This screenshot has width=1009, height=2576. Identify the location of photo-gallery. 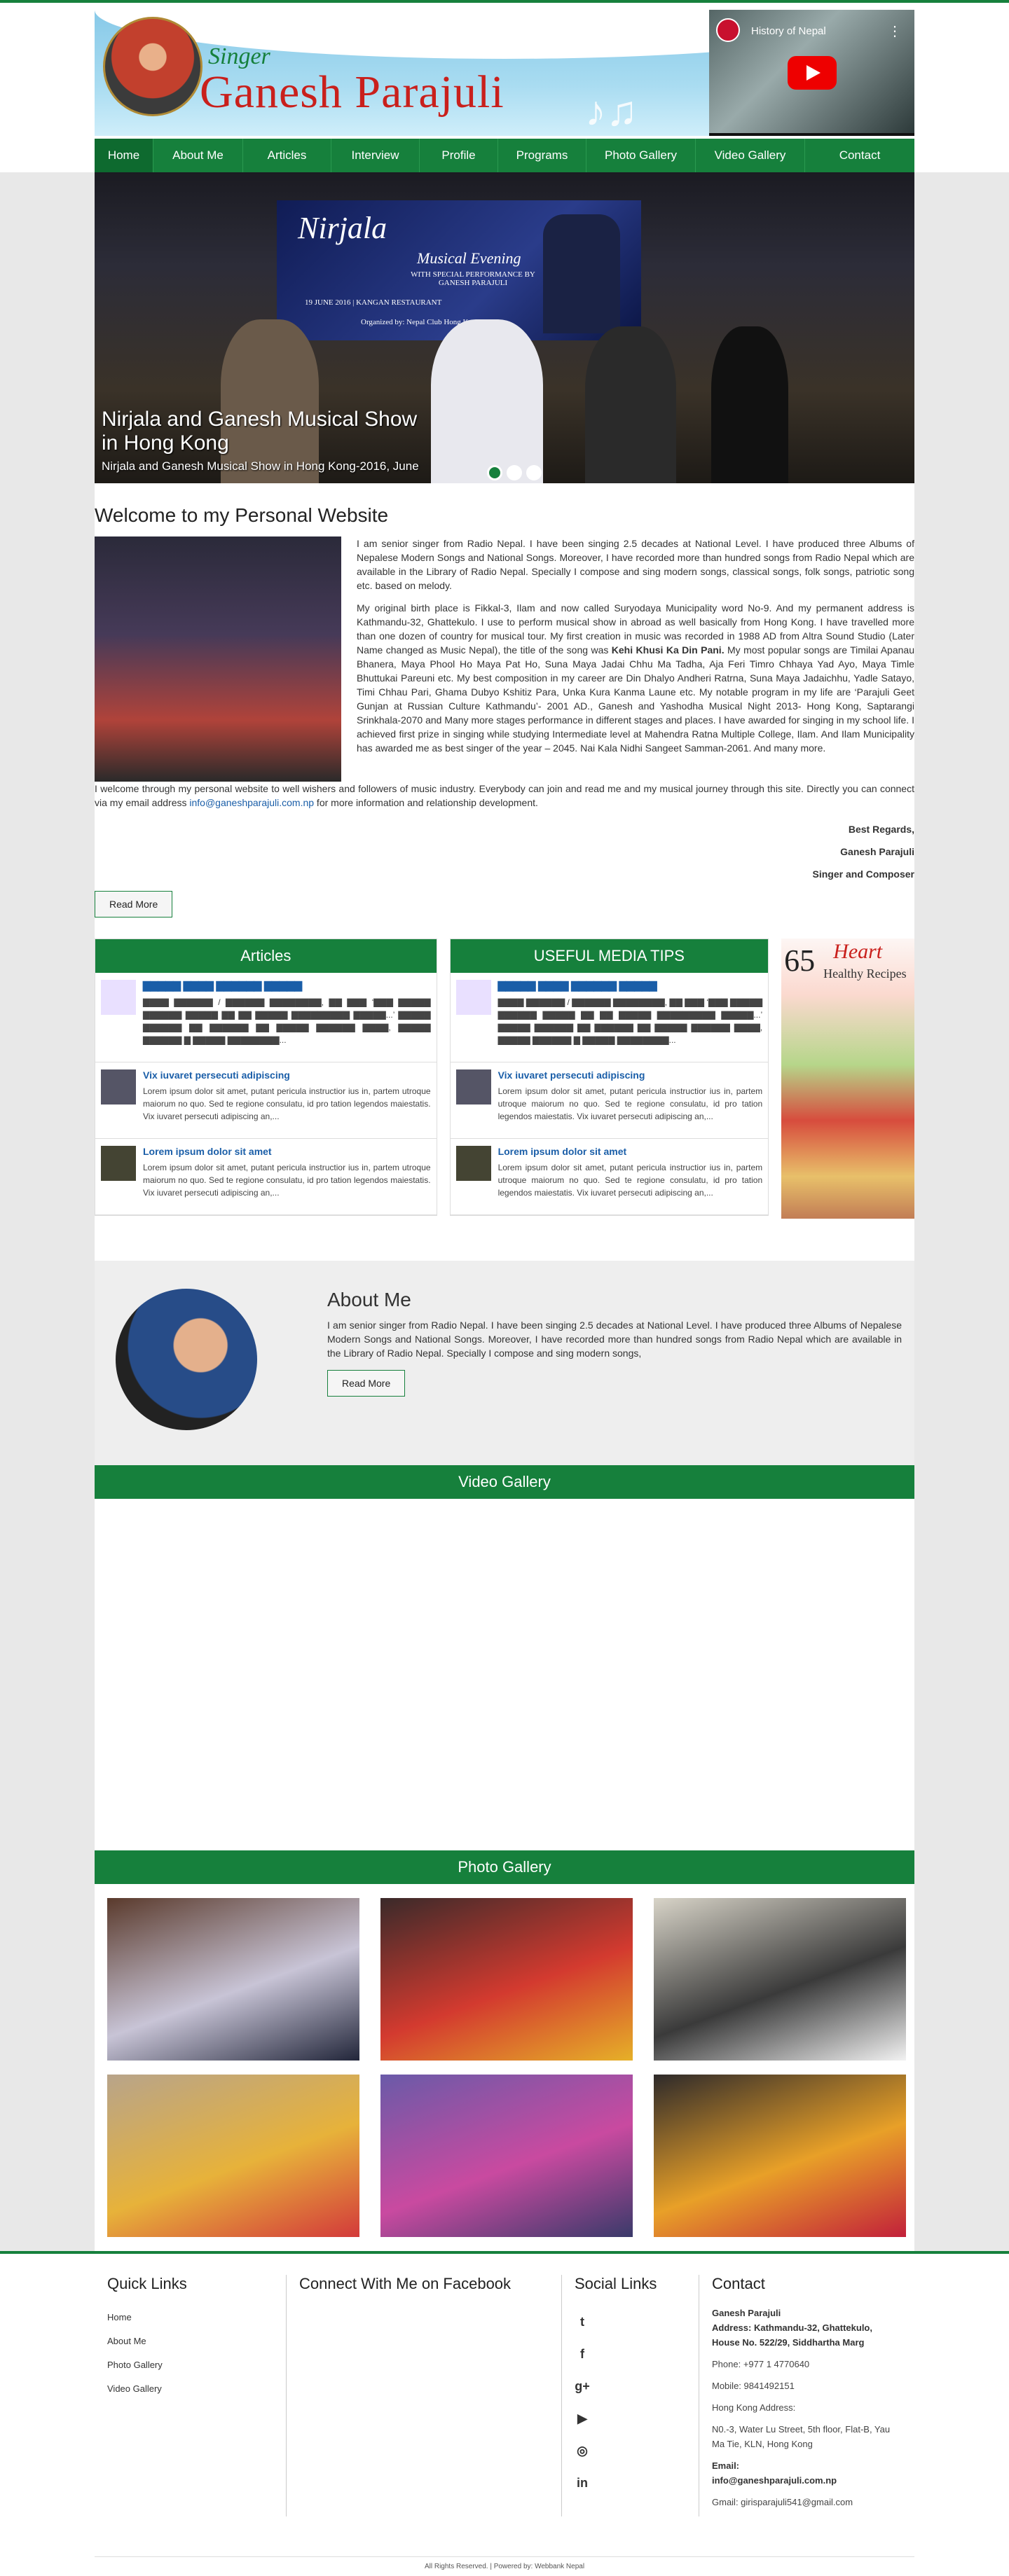
(504, 2068).